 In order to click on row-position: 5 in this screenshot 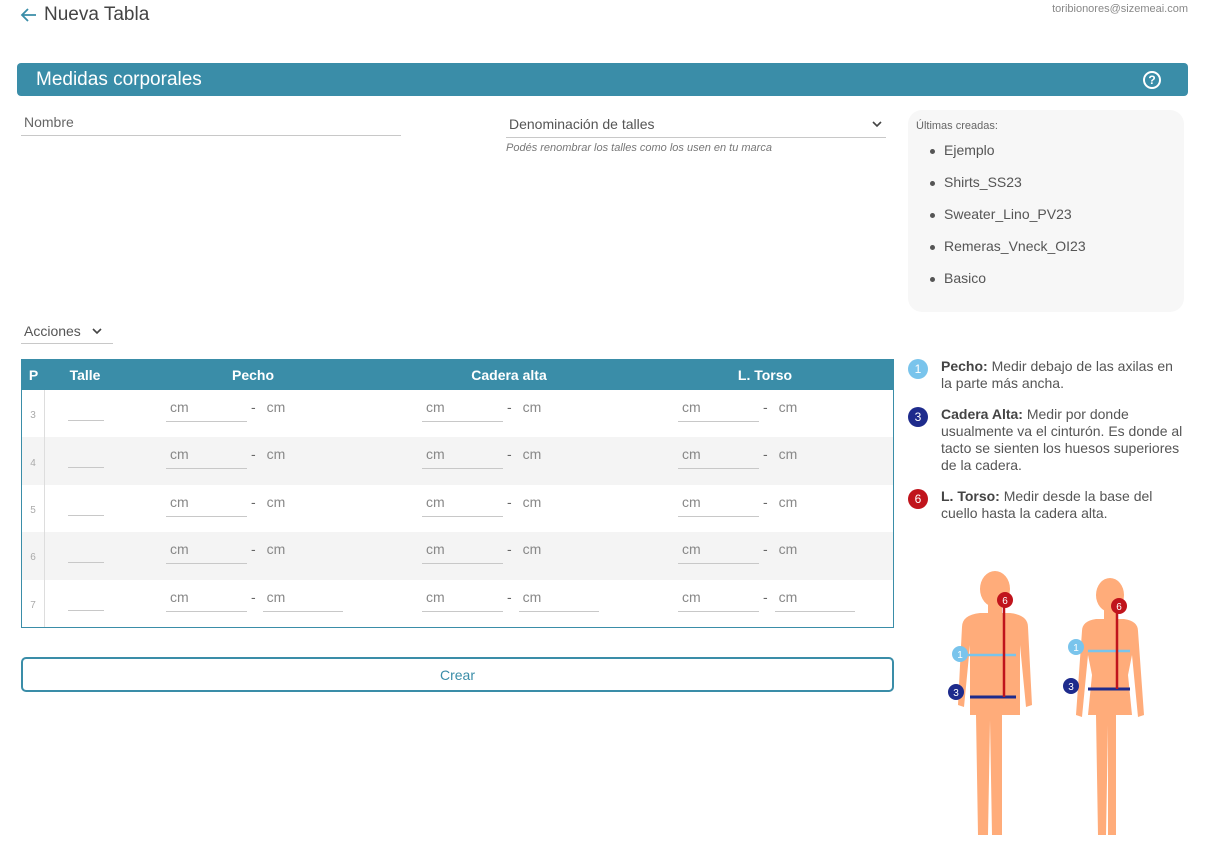, I will do `click(33, 508)`.